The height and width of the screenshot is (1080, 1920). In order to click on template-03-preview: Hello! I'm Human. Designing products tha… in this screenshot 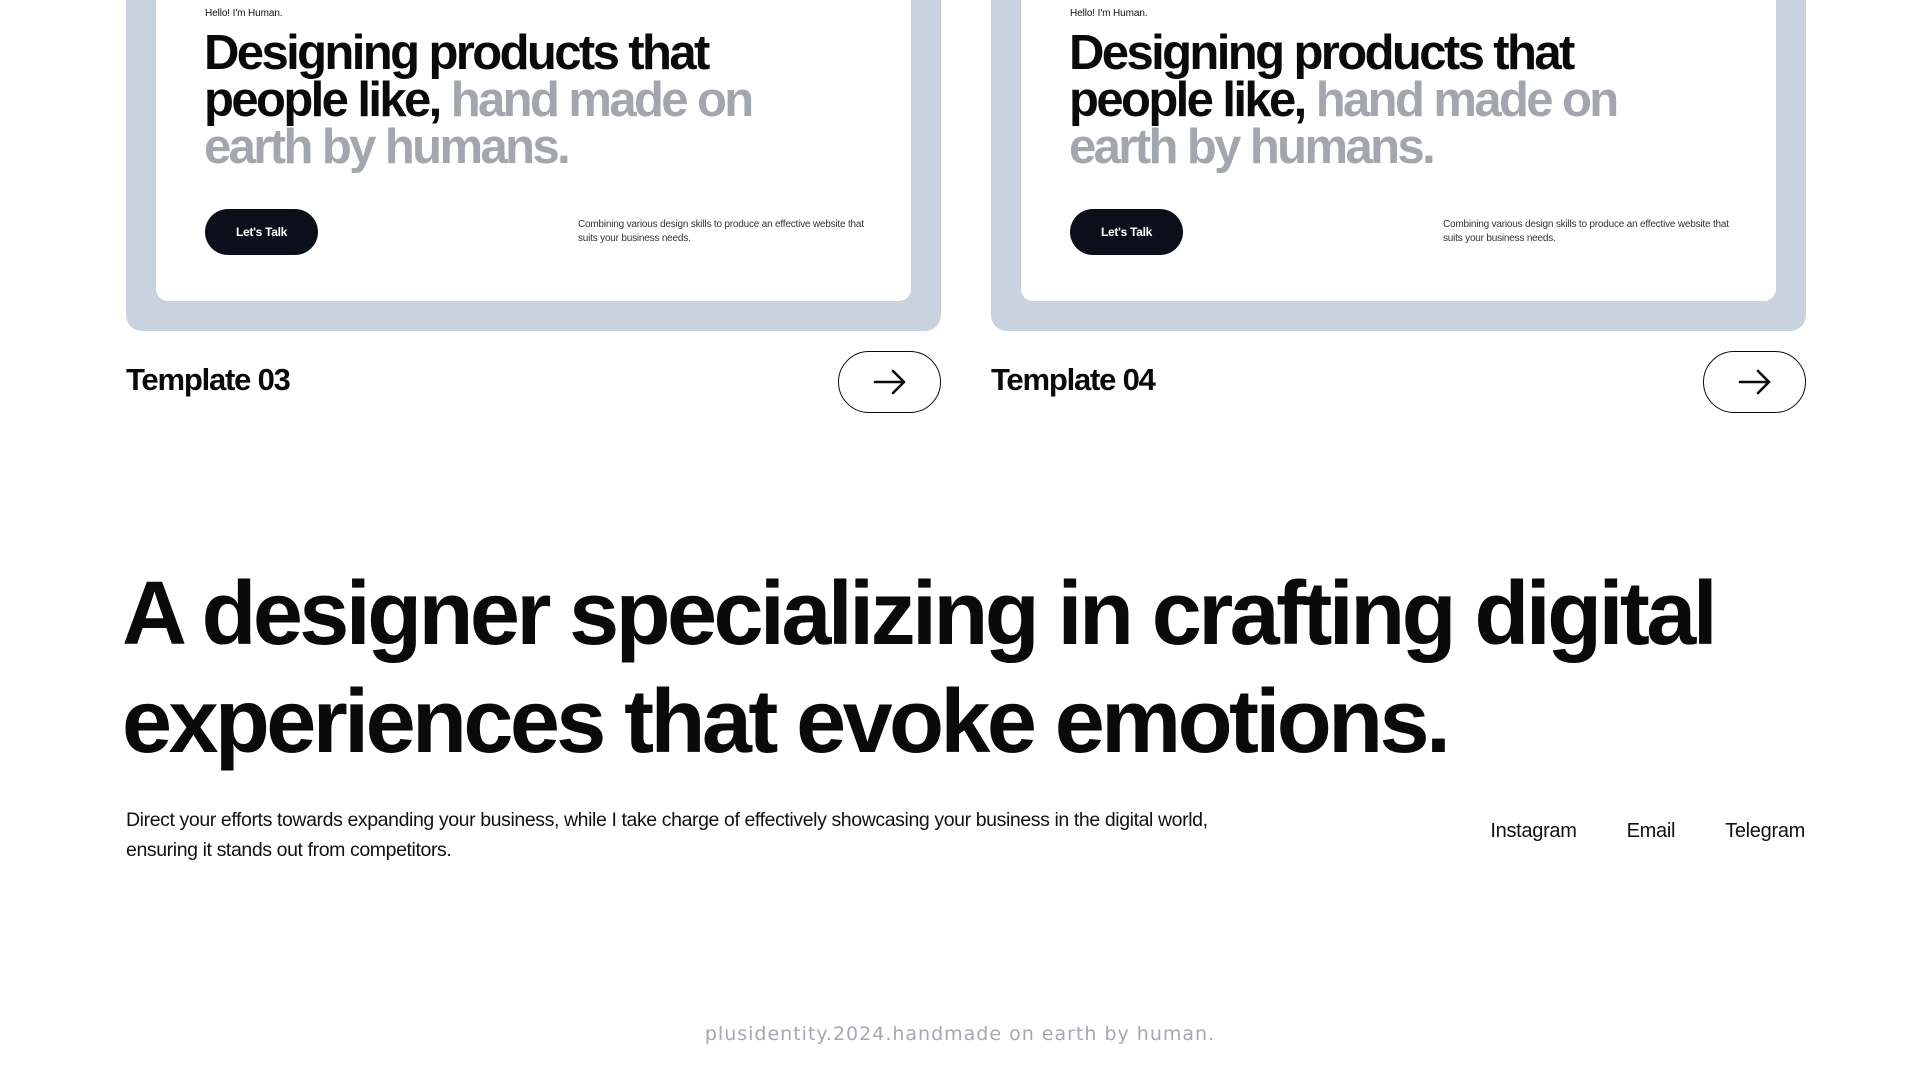, I will do `click(533, 150)`.